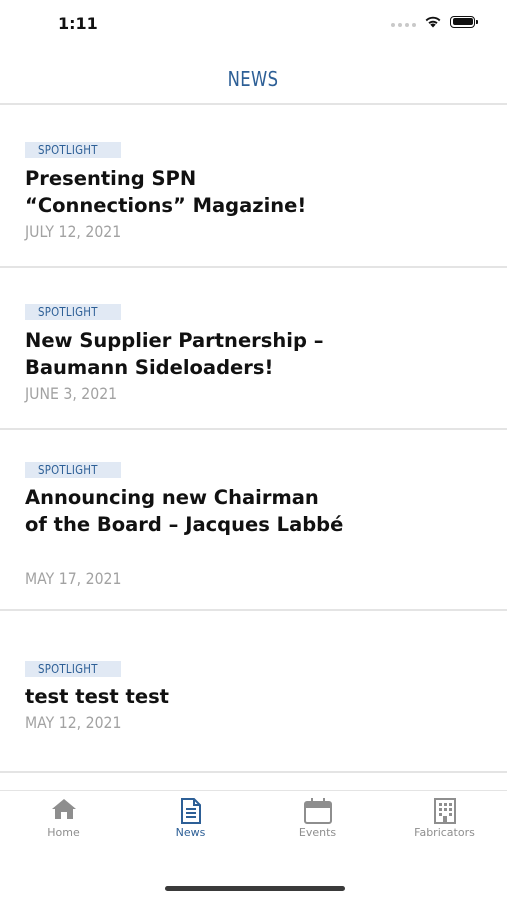 The image size is (507, 900). What do you see at coordinates (253, 25) in the screenshot?
I see `status-bar: 1:11` at bounding box center [253, 25].